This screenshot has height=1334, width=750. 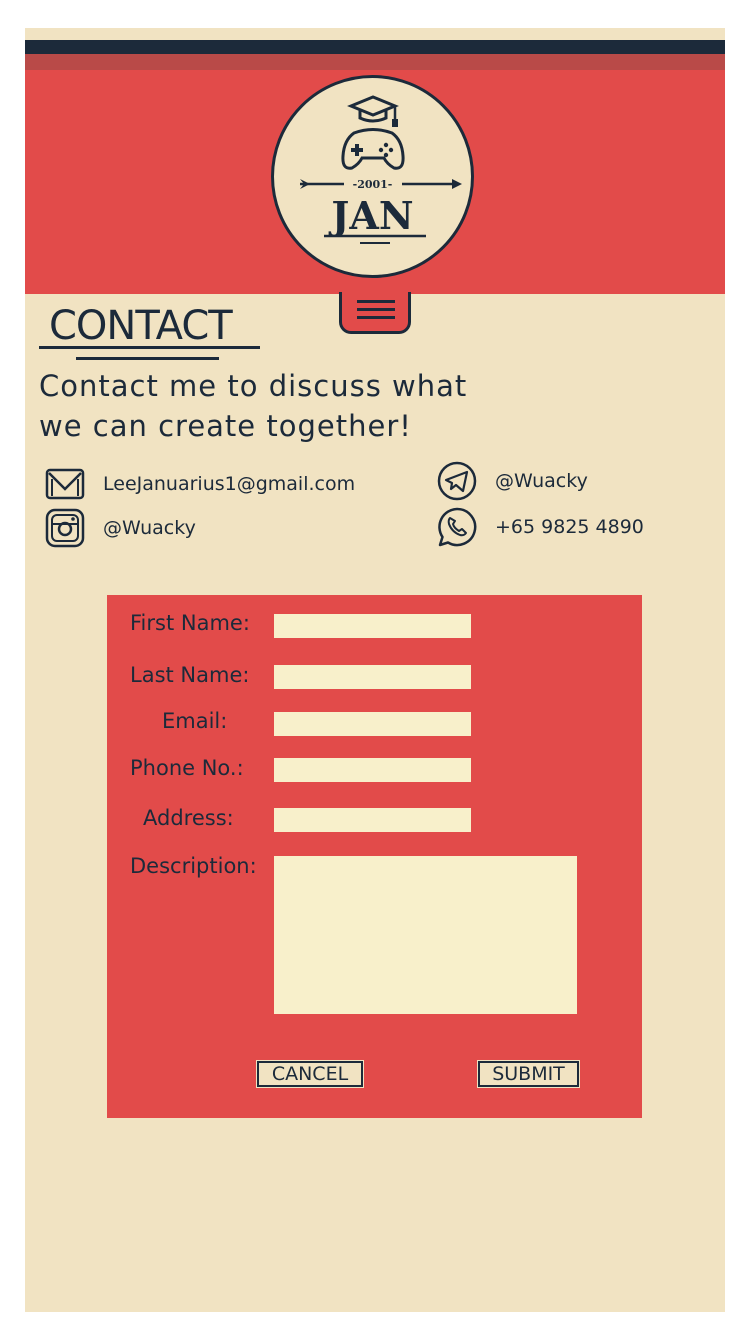 I want to click on intro-line-1: Contact me to discuss what, so click(x=253, y=386).